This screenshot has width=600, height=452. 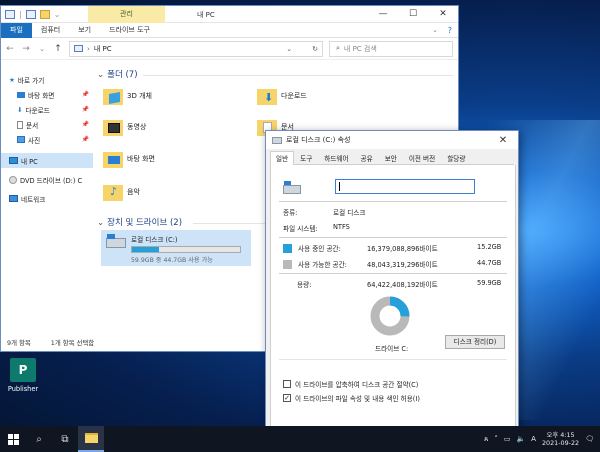 What do you see at coordinates (84, 30) in the screenshot?
I see `tab-view: 보기` at bounding box center [84, 30].